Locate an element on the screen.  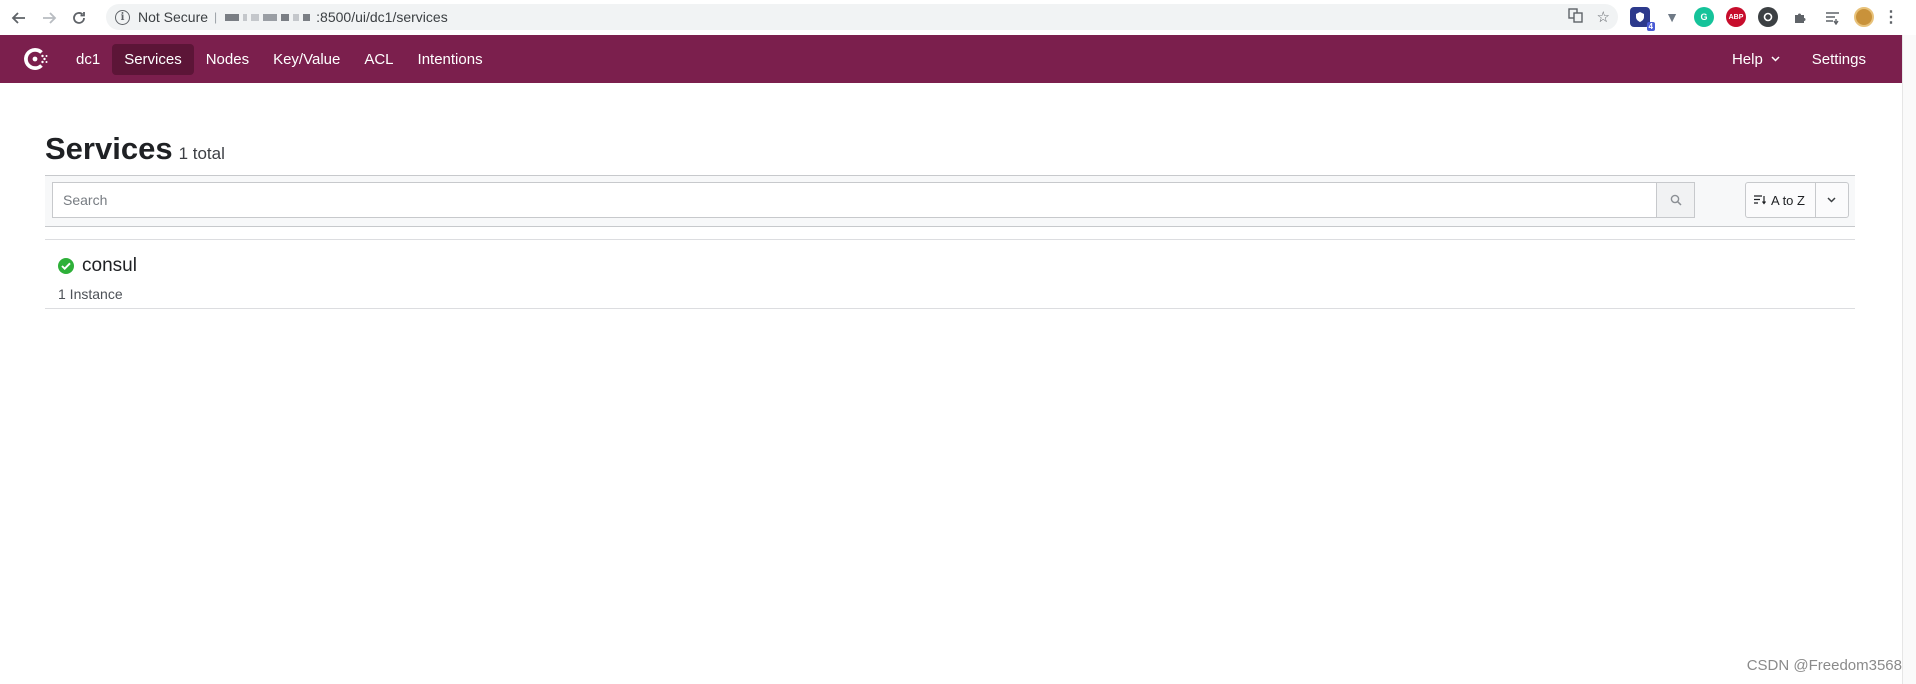
nav-item-services: Services is located at coordinates (153, 59).